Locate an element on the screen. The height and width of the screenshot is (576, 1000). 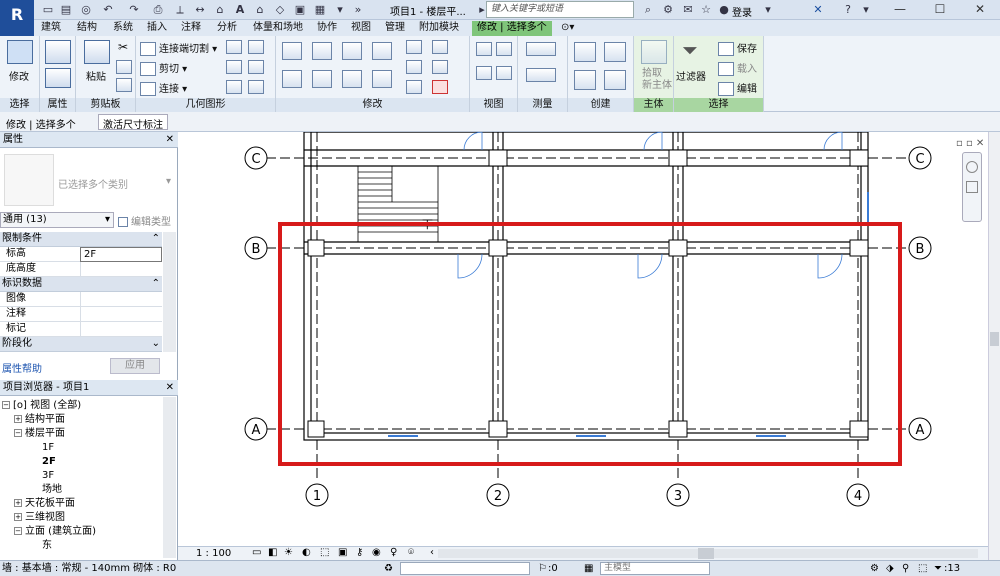
mark-field is located at coordinates (121, 329).